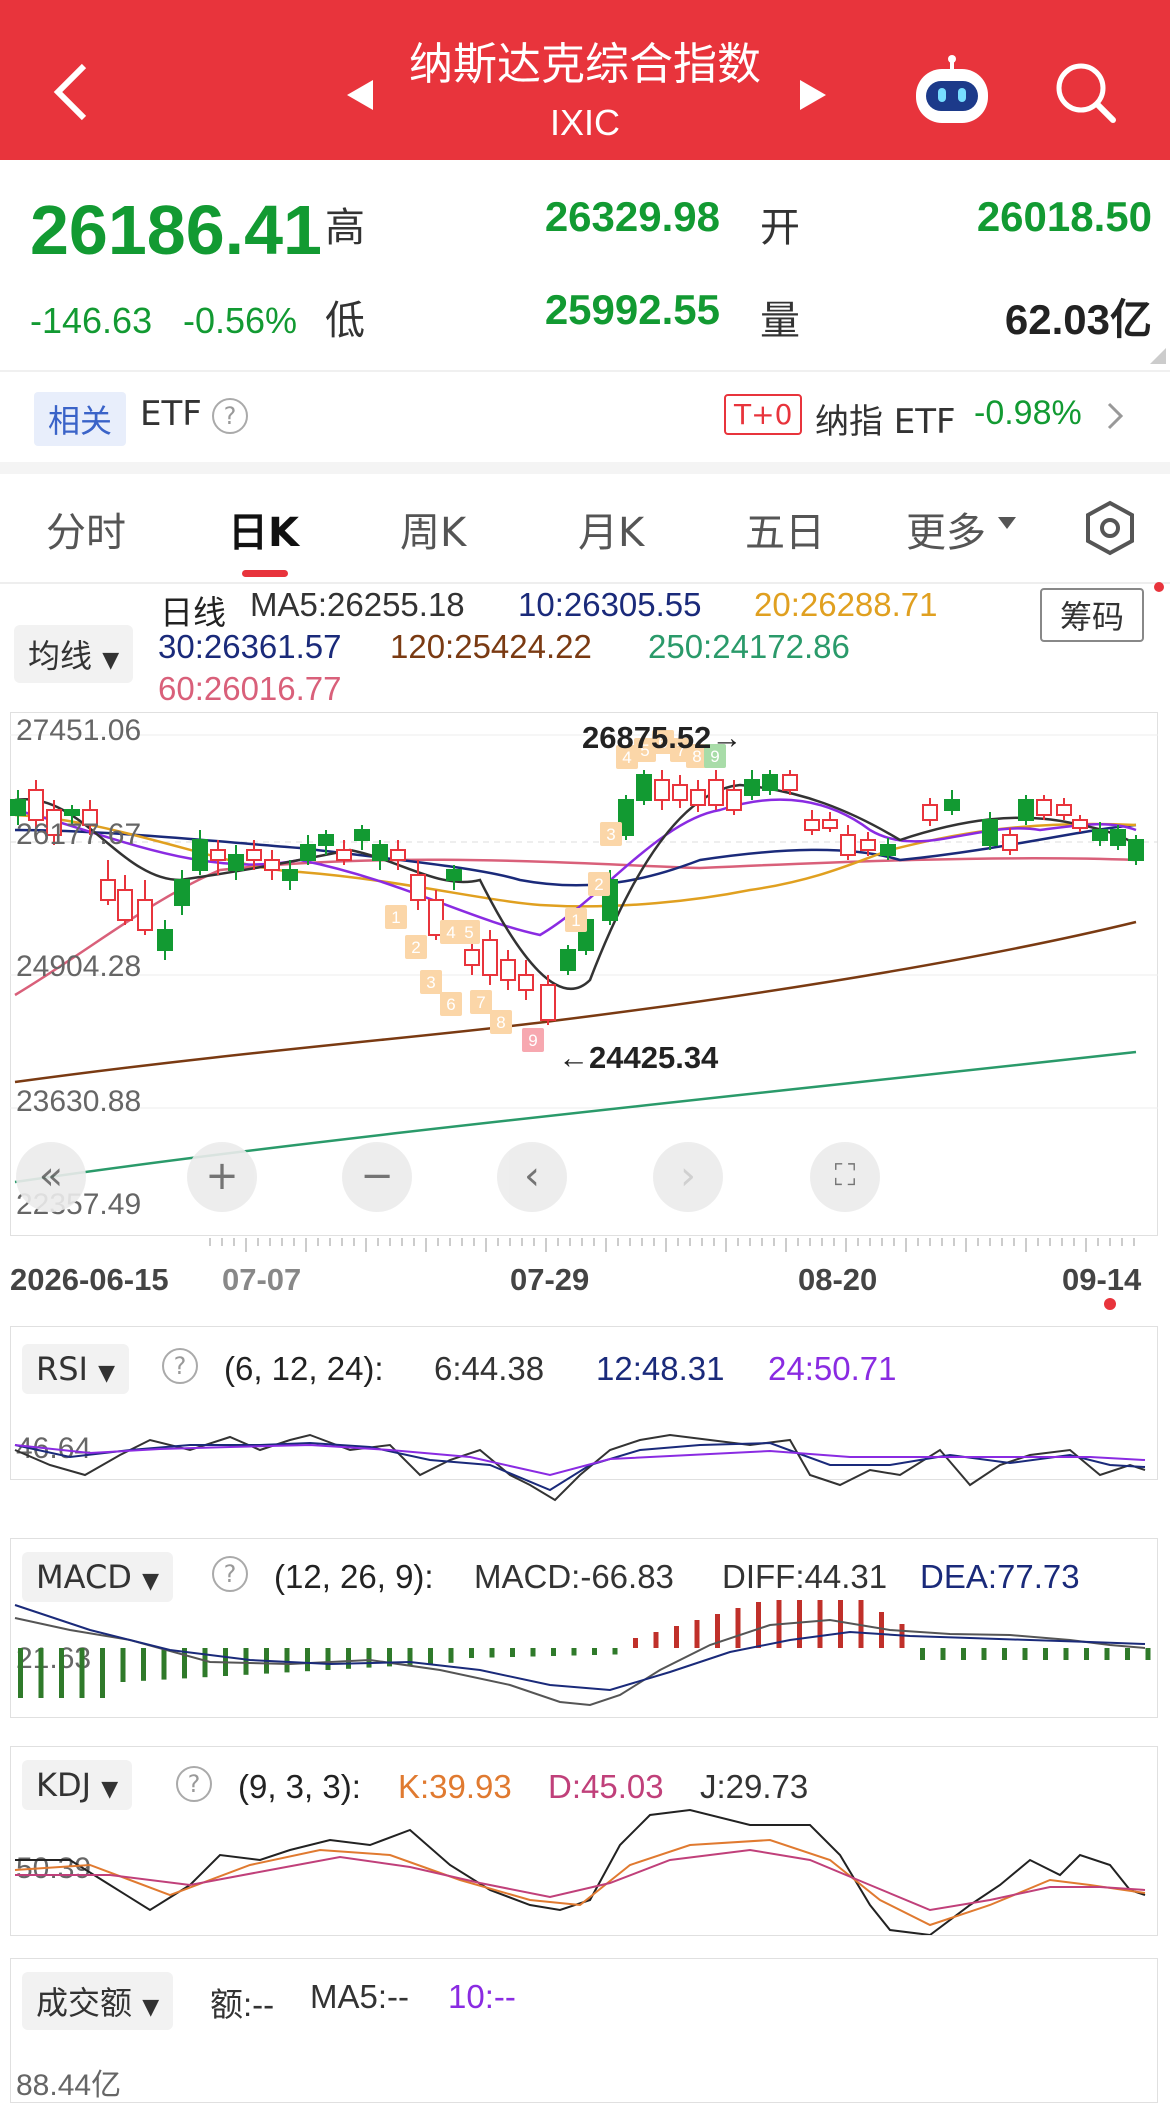 This screenshot has width=1170, height=2104. I want to click on td-label: 7, so click(480, 1002).